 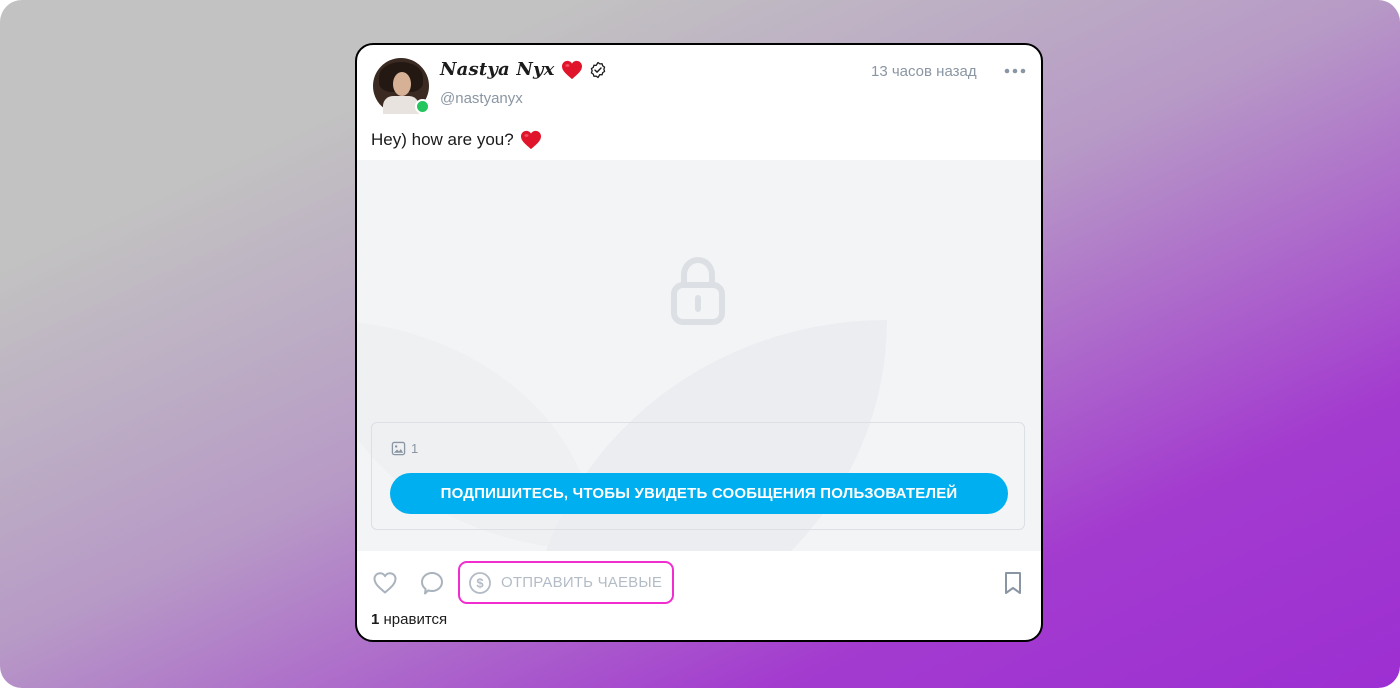 I want to click on media-count: 1, so click(x=404, y=448).